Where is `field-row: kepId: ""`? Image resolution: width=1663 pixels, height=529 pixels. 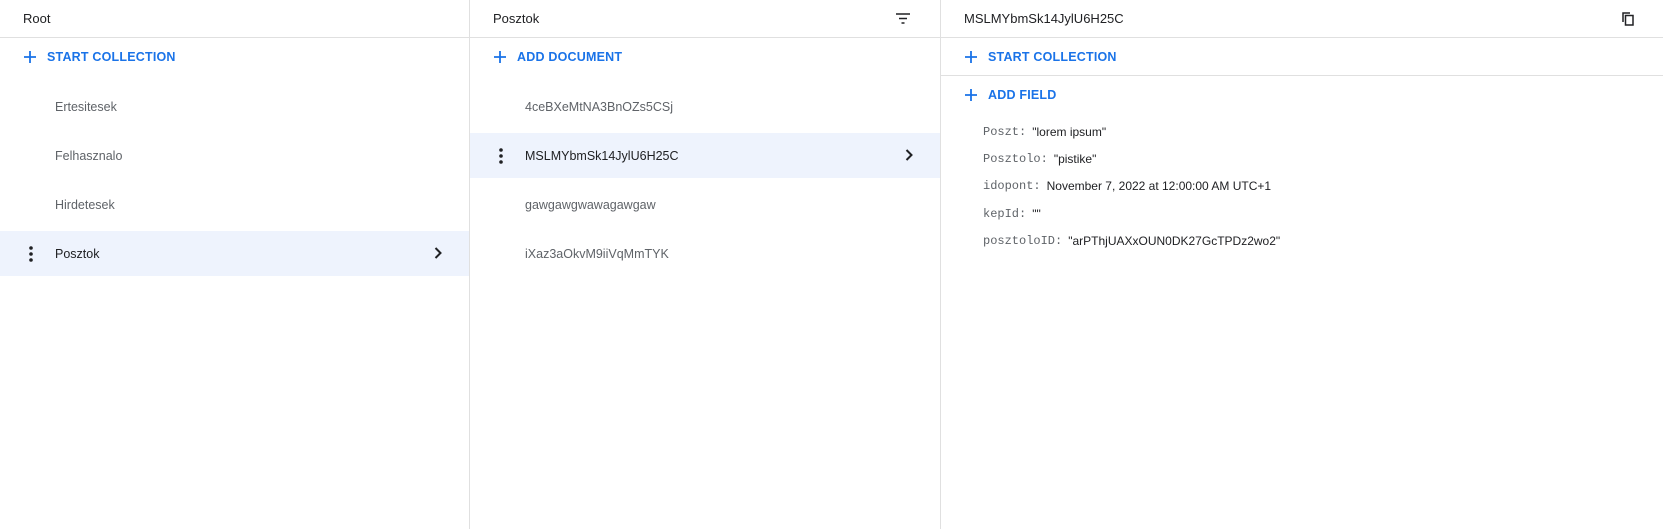
field-row: kepId: "" is located at coordinates (1323, 213).